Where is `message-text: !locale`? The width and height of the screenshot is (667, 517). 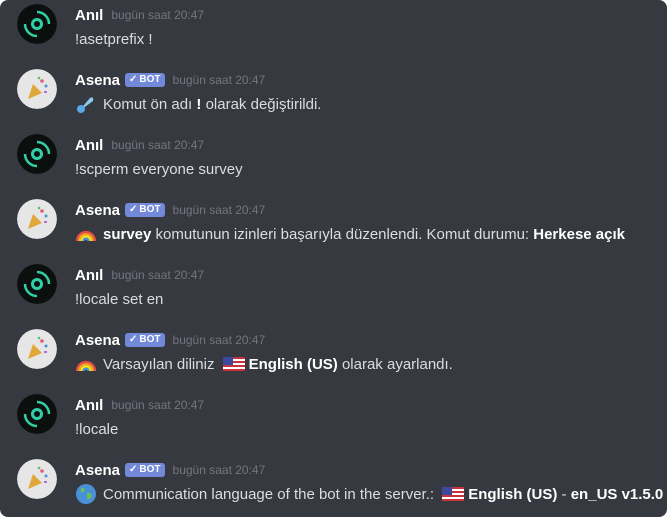
message-text: !locale is located at coordinates (97, 429).